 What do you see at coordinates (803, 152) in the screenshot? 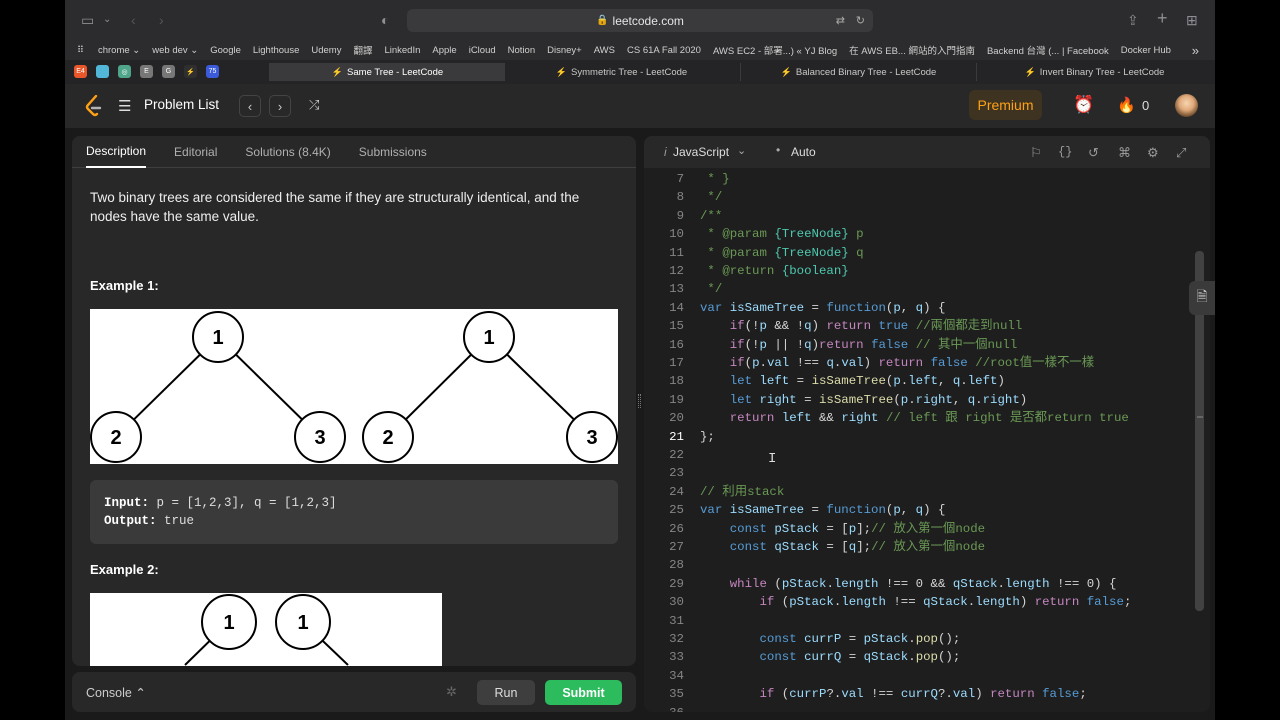
I see `mode-select: Auto` at bounding box center [803, 152].